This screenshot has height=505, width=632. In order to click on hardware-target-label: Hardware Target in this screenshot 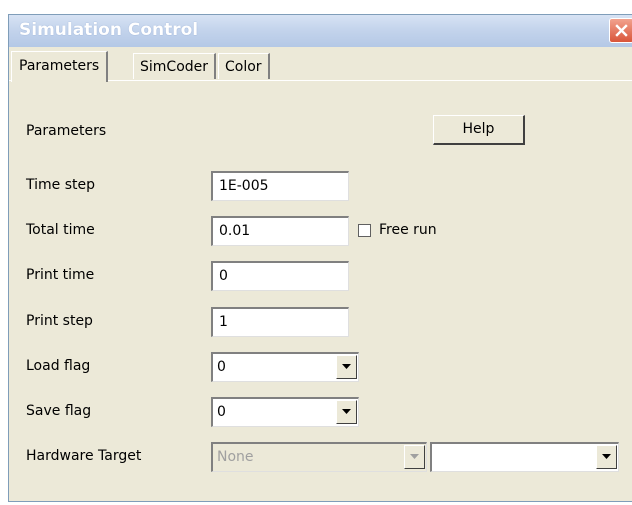, I will do `click(84, 456)`.